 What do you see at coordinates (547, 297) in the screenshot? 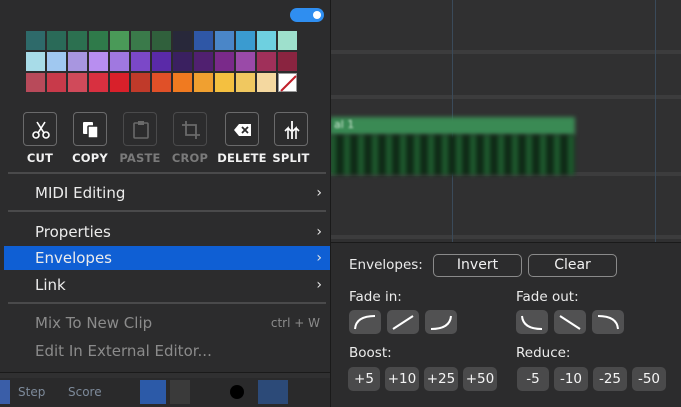
I see `fade-out-label: Fade out:` at bounding box center [547, 297].